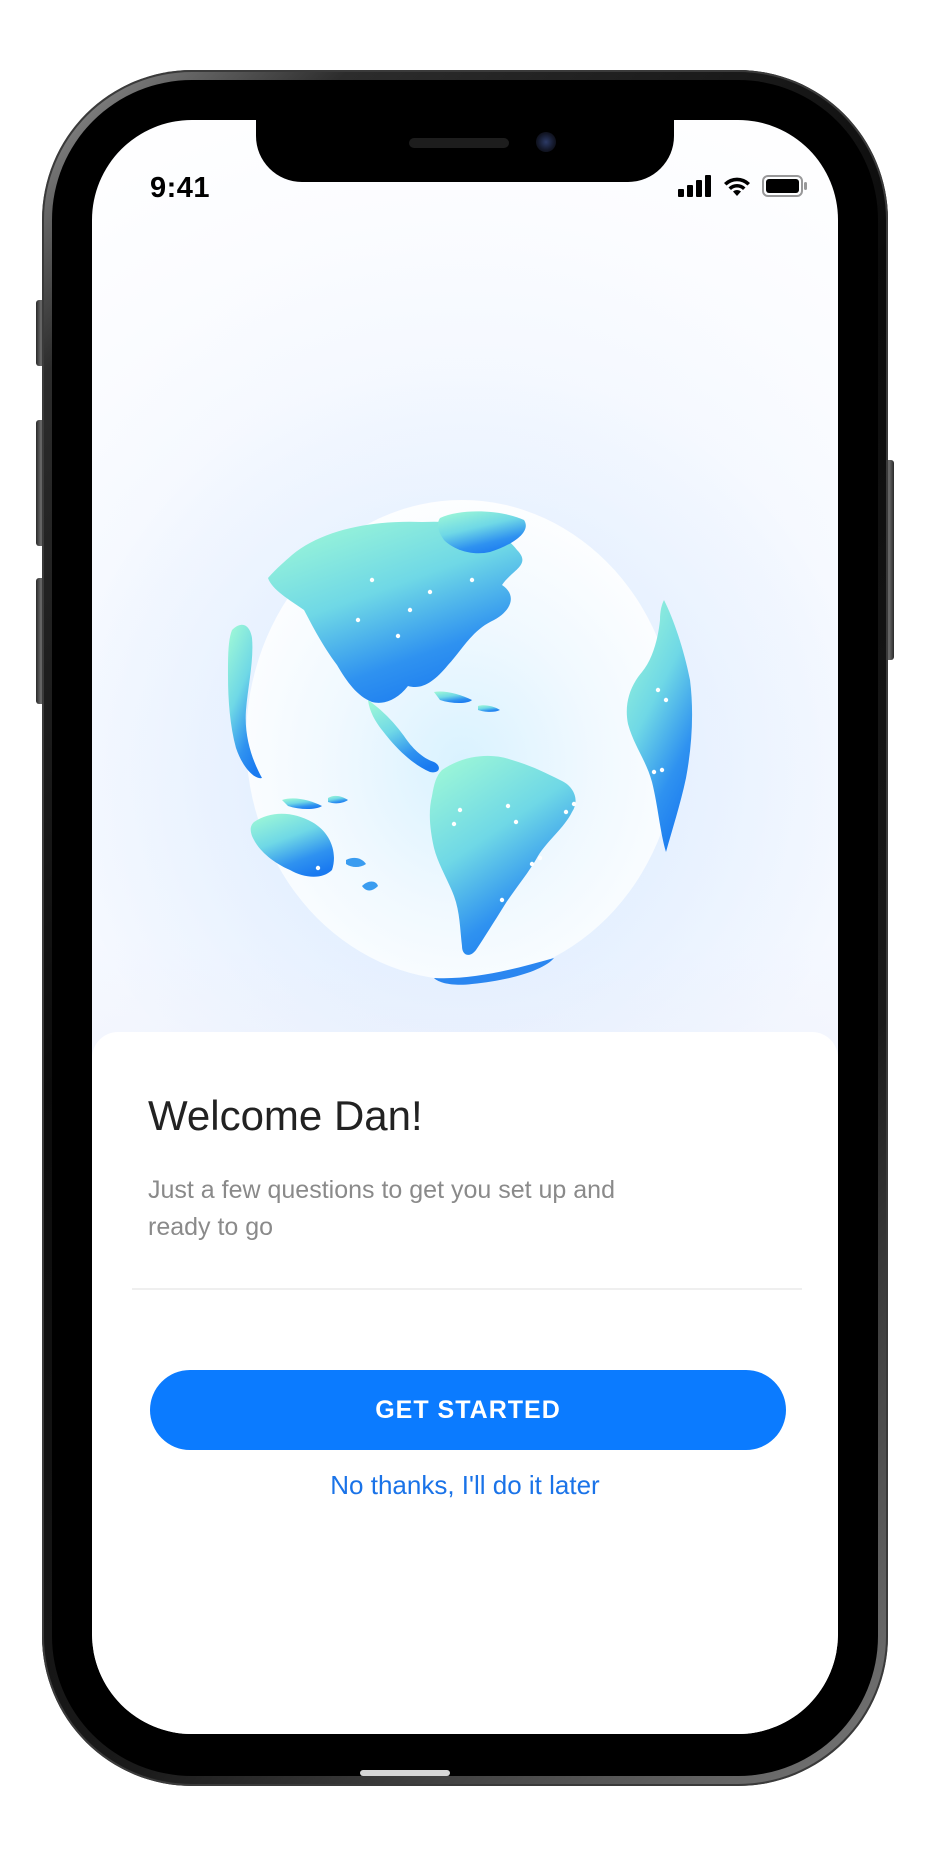  Describe the element at coordinates (694, 186) in the screenshot. I see `cellular-signal-icon` at that location.